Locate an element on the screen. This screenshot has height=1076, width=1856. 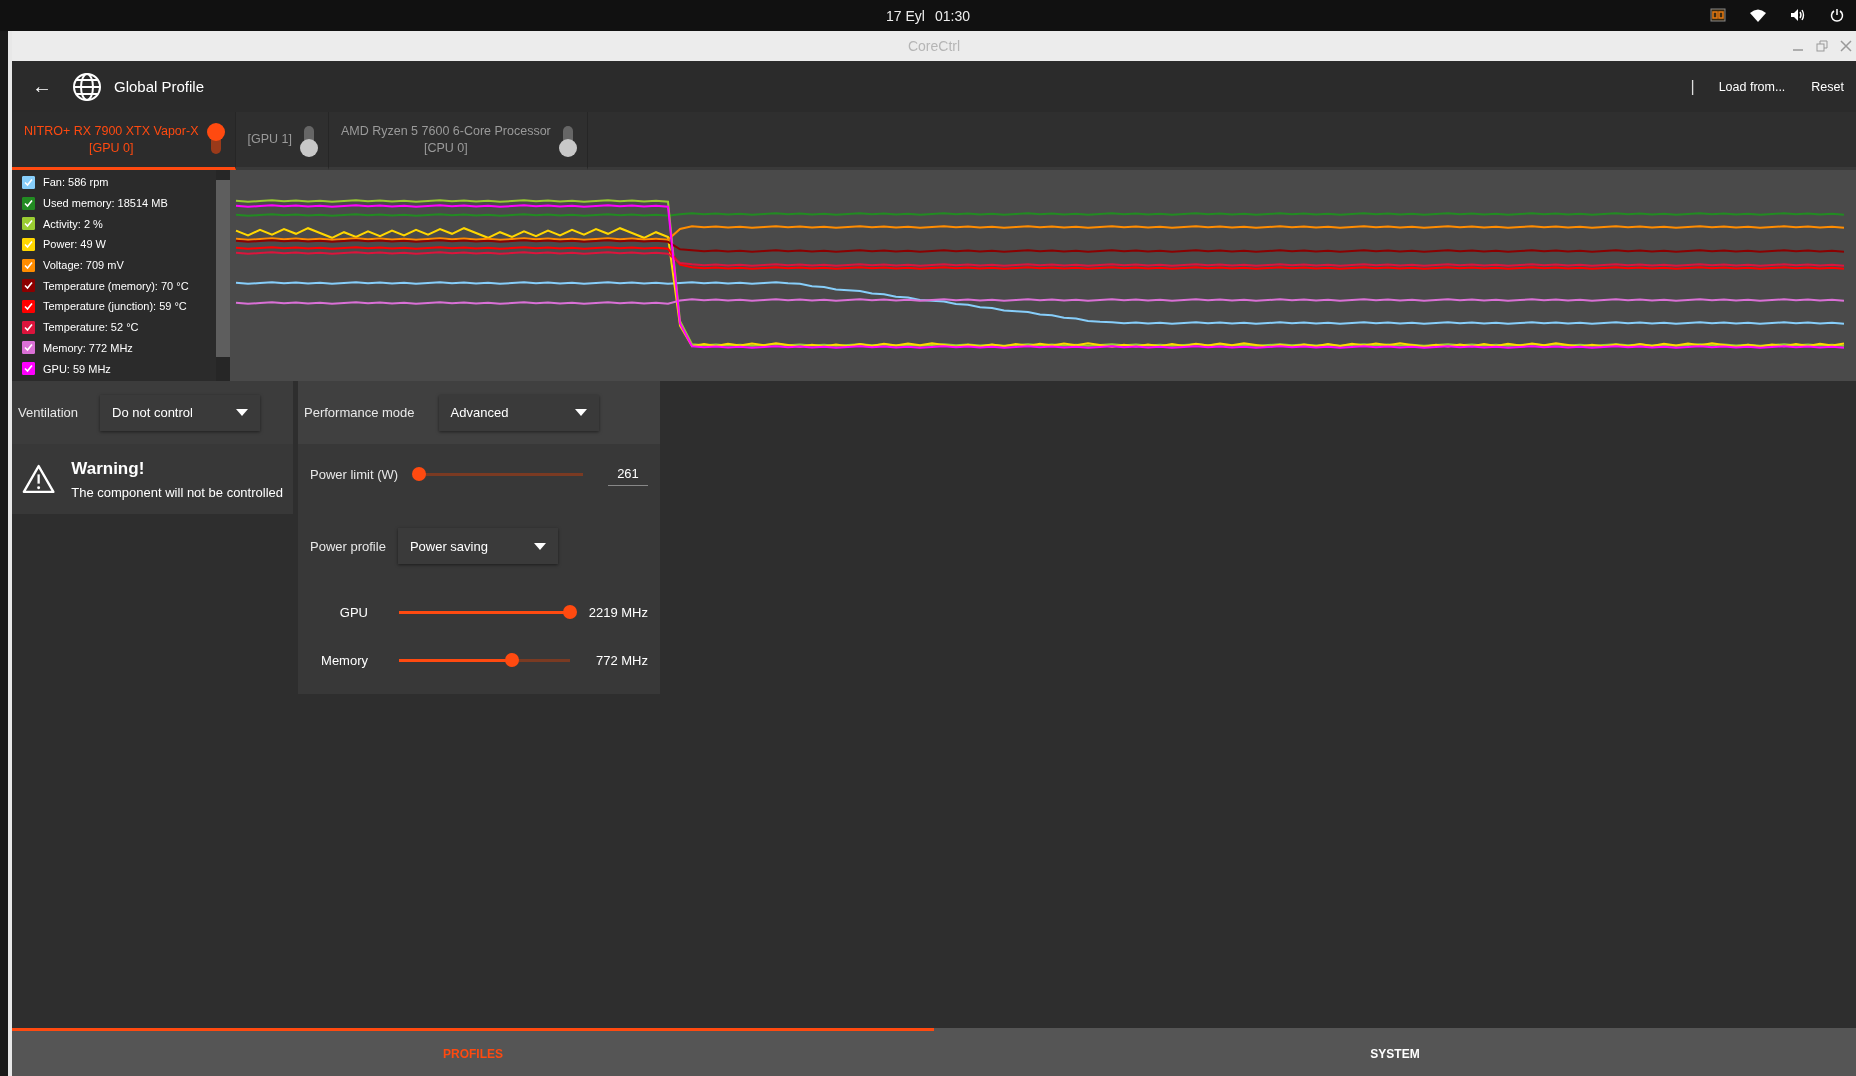
number-field: 261 is located at coordinates (628, 474).